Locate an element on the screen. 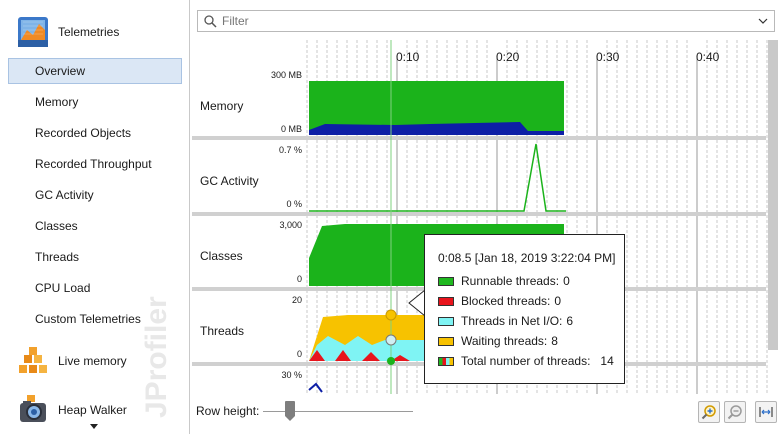 This screenshot has height=434, width=784. sidebar-item-recorded-objects: Recorded Objects is located at coordinates (95, 133).